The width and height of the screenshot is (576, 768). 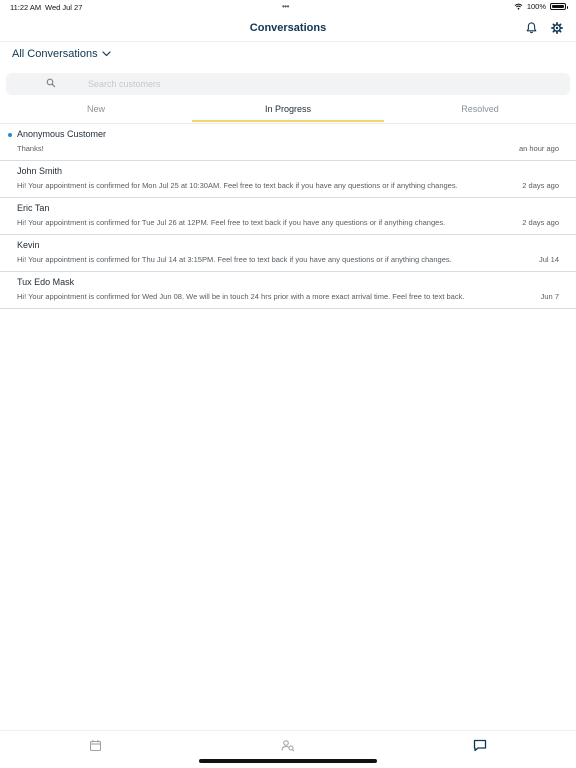 I want to click on filter-label: All Conversations, so click(x=55, y=54).